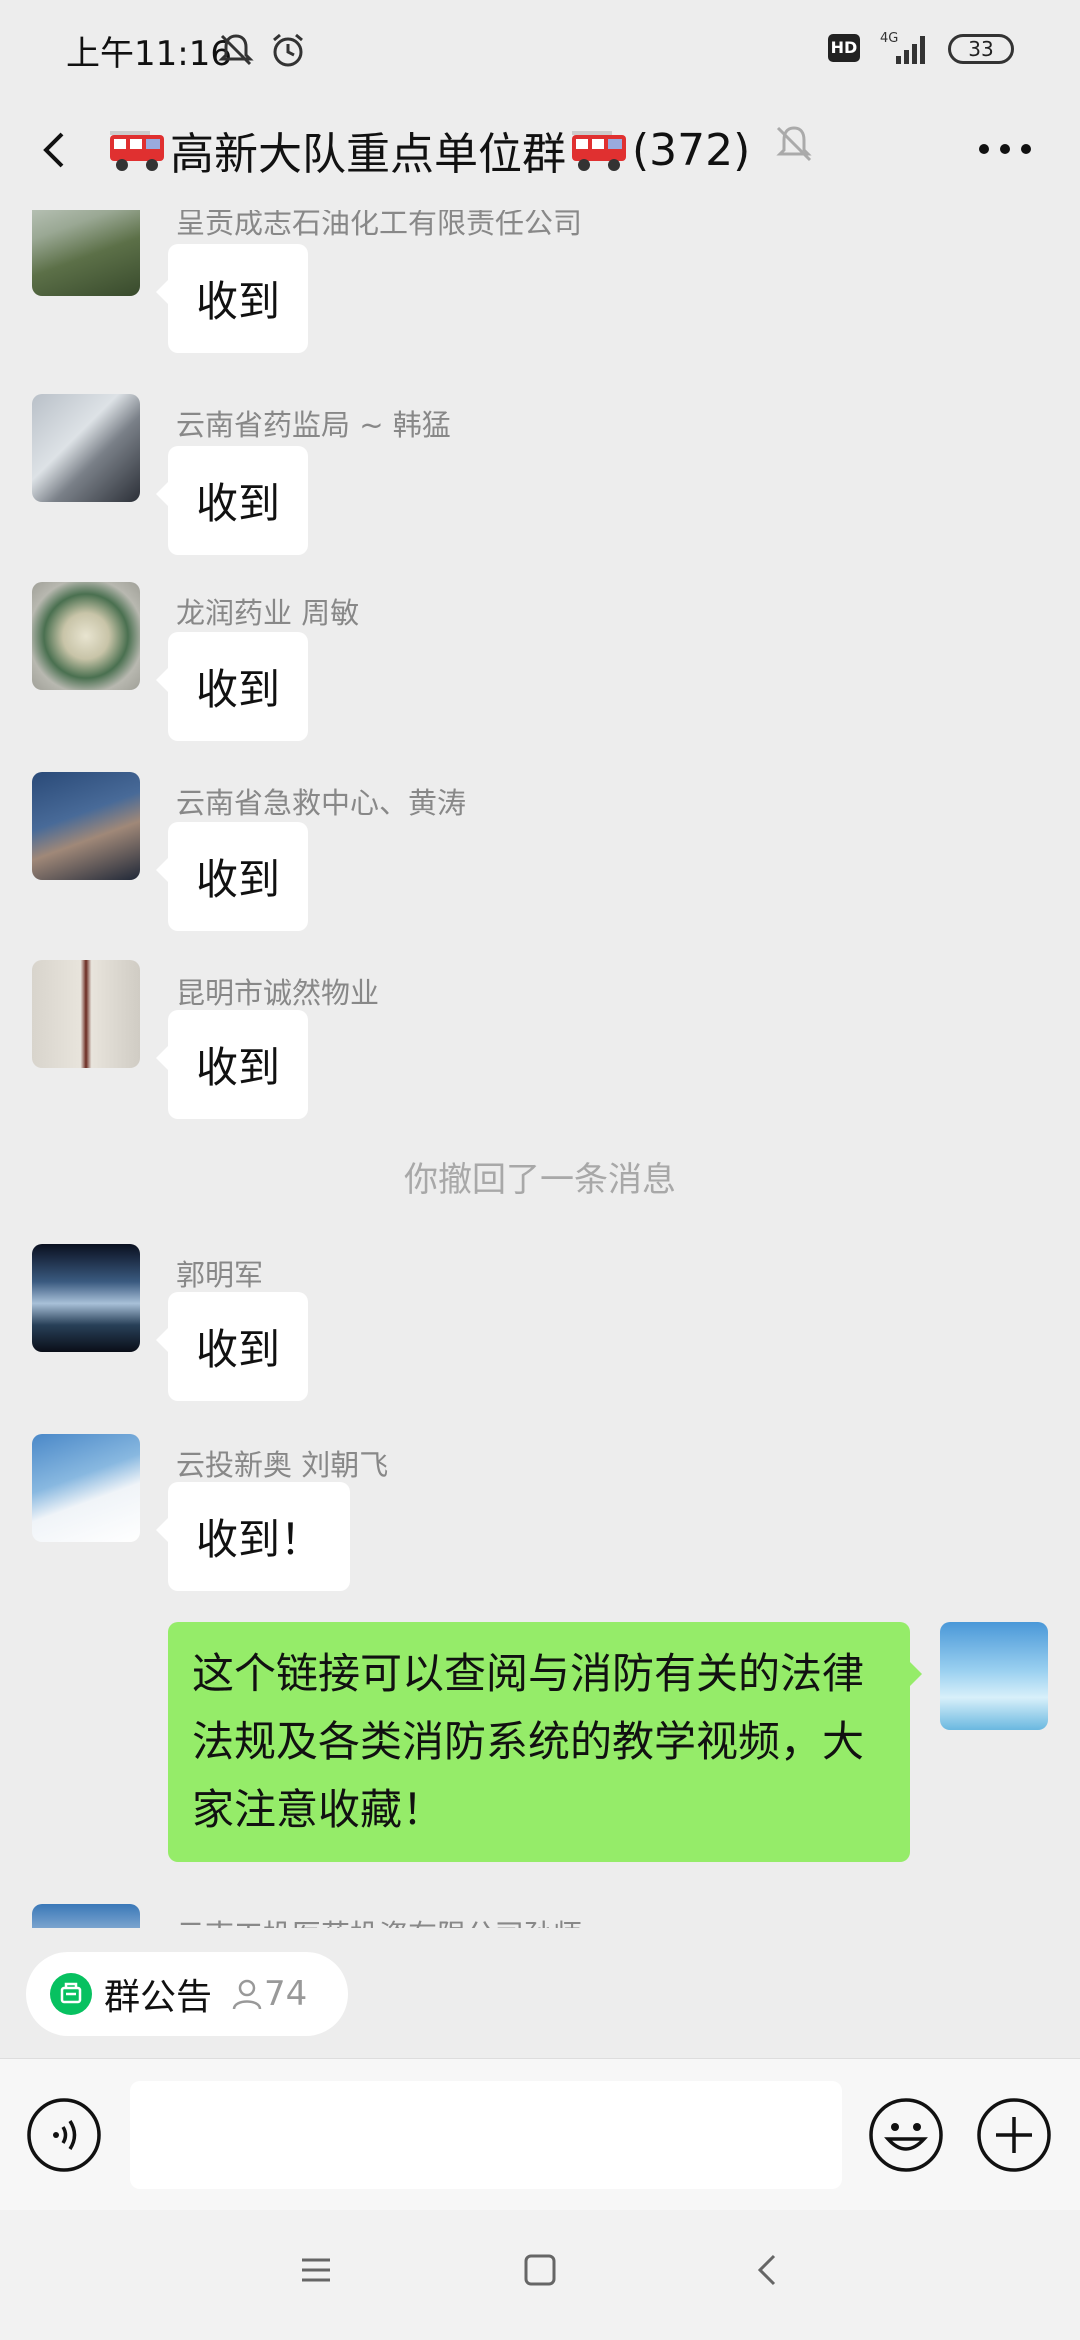 The height and width of the screenshot is (2340, 1080). What do you see at coordinates (906, 2135) in the screenshot?
I see `emoji-icon` at bounding box center [906, 2135].